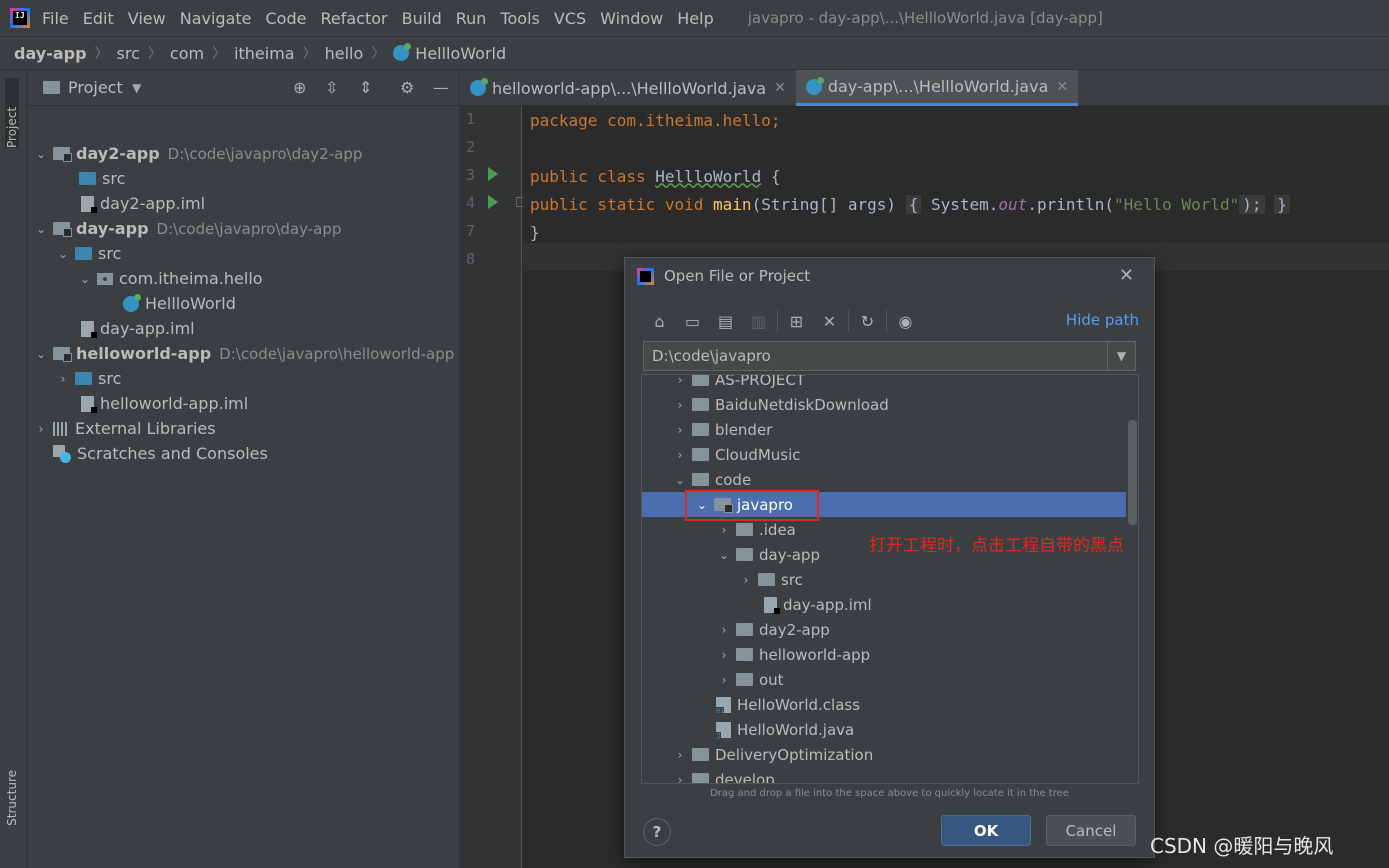  What do you see at coordinates (158, 453) in the screenshot?
I see `tree-item-scratches: Scratches and Consoles` at bounding box center [158, 453].